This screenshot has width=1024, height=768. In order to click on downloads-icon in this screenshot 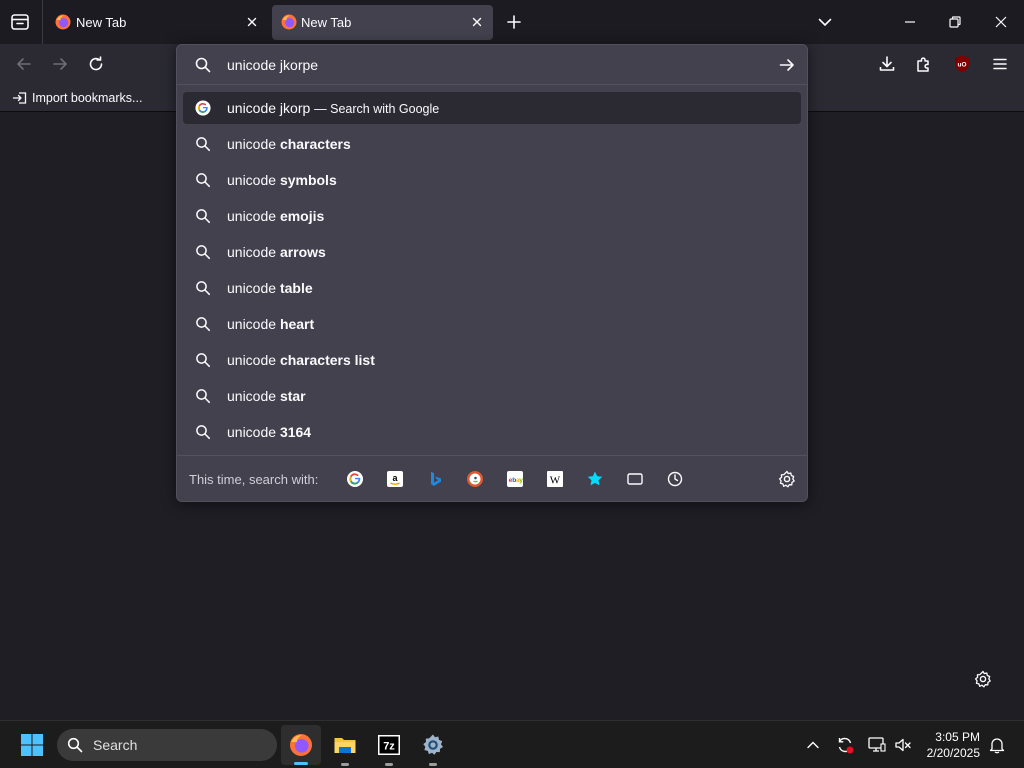, I will do `click(887, 64)`.